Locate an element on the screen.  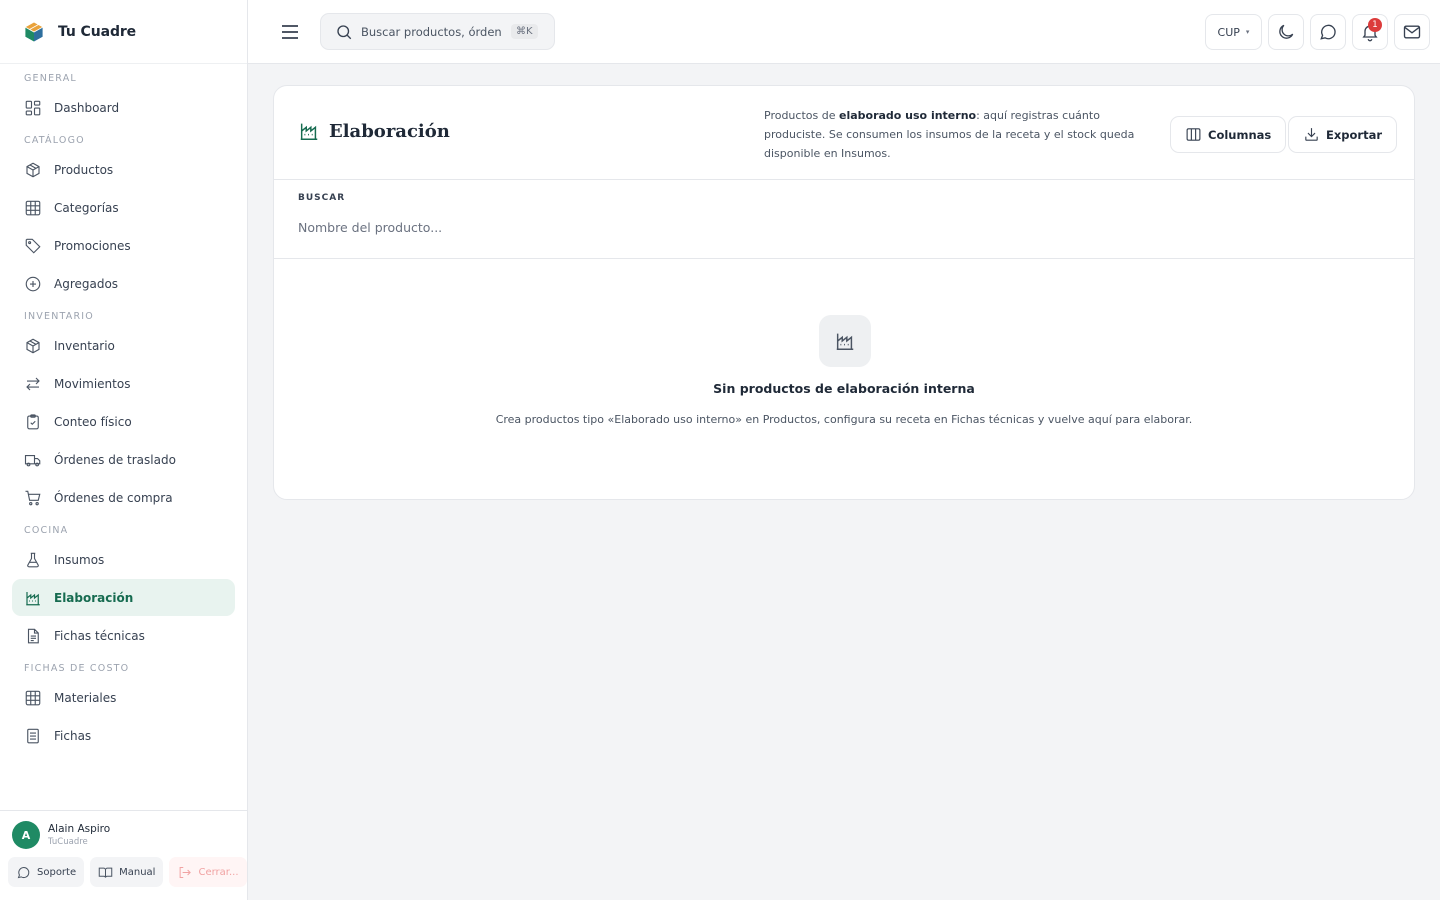
theme-toggle-button is located at coordinates (1286, 32).